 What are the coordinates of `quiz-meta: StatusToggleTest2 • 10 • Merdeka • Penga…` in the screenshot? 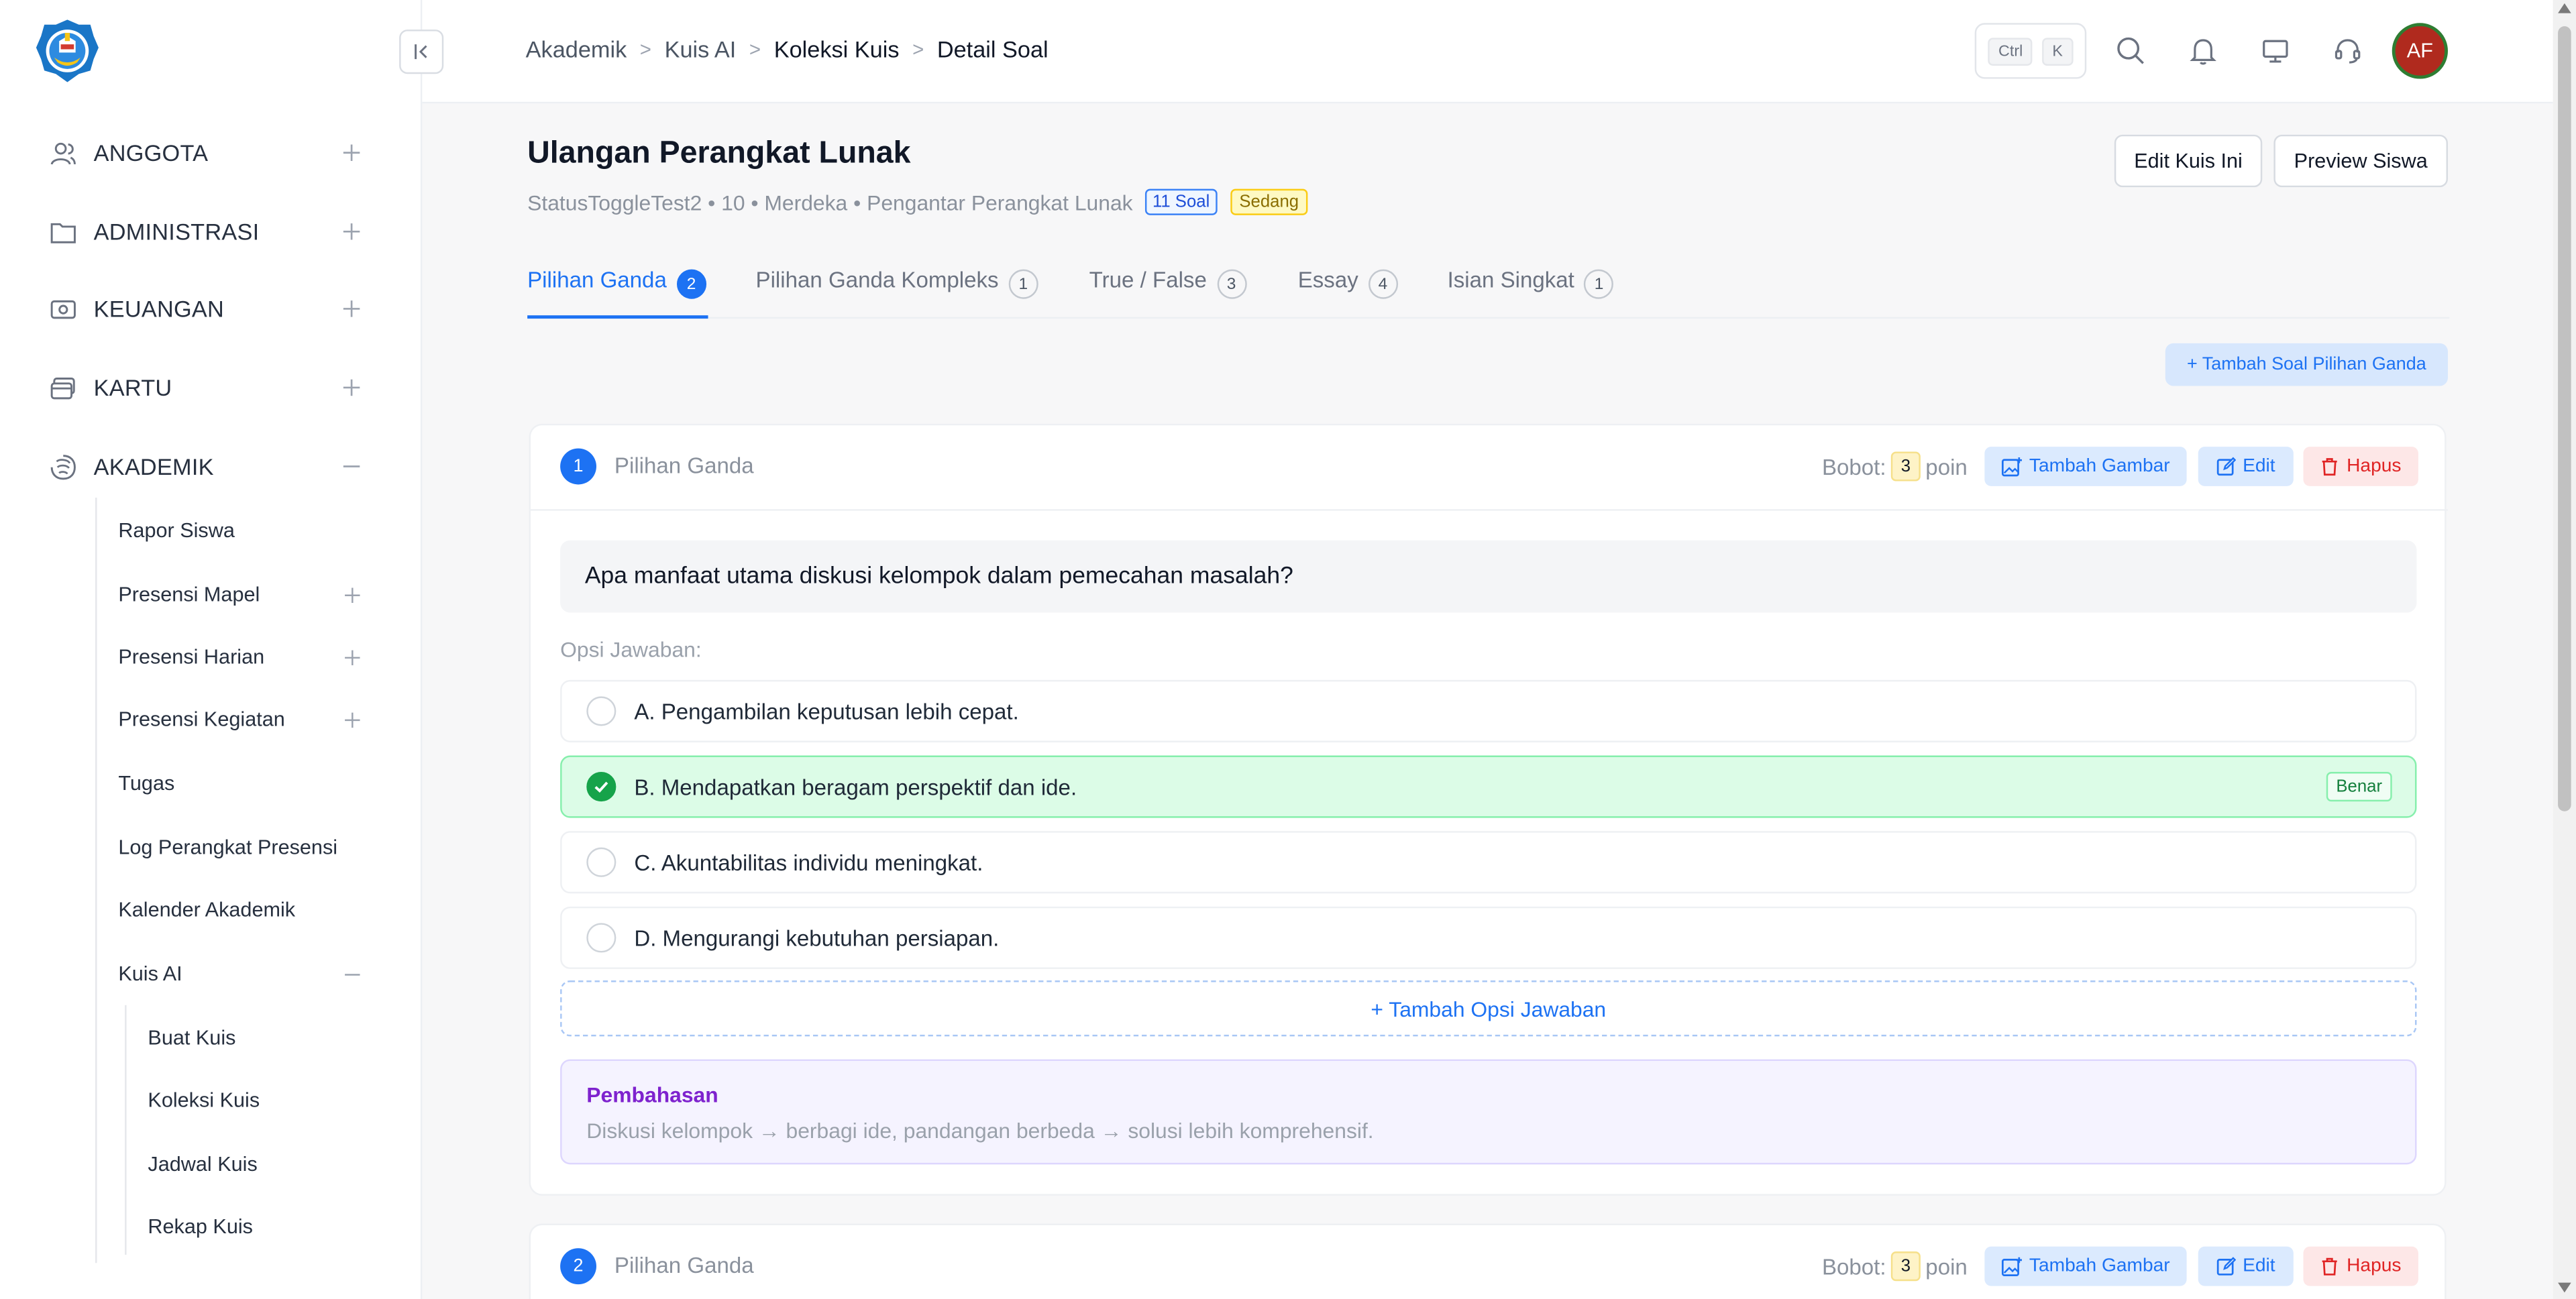 It's located at (917, 202).